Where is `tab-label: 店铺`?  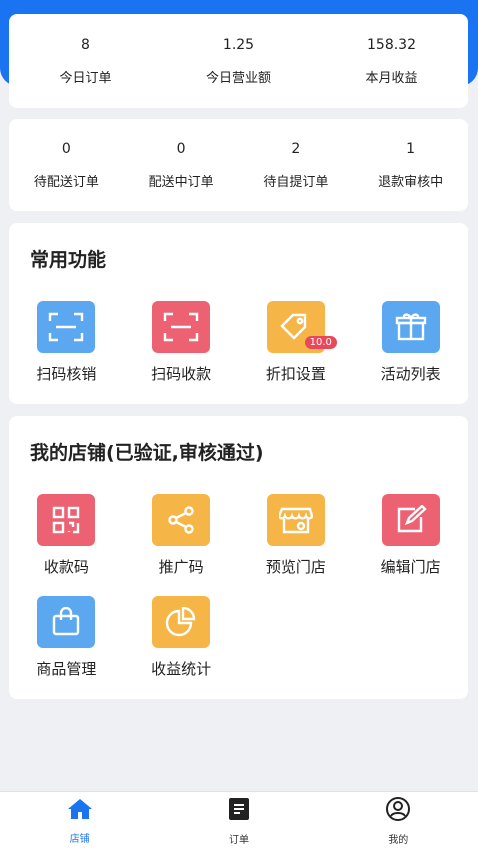
tab-label: 店铺 is located at coordinates (79, 839).